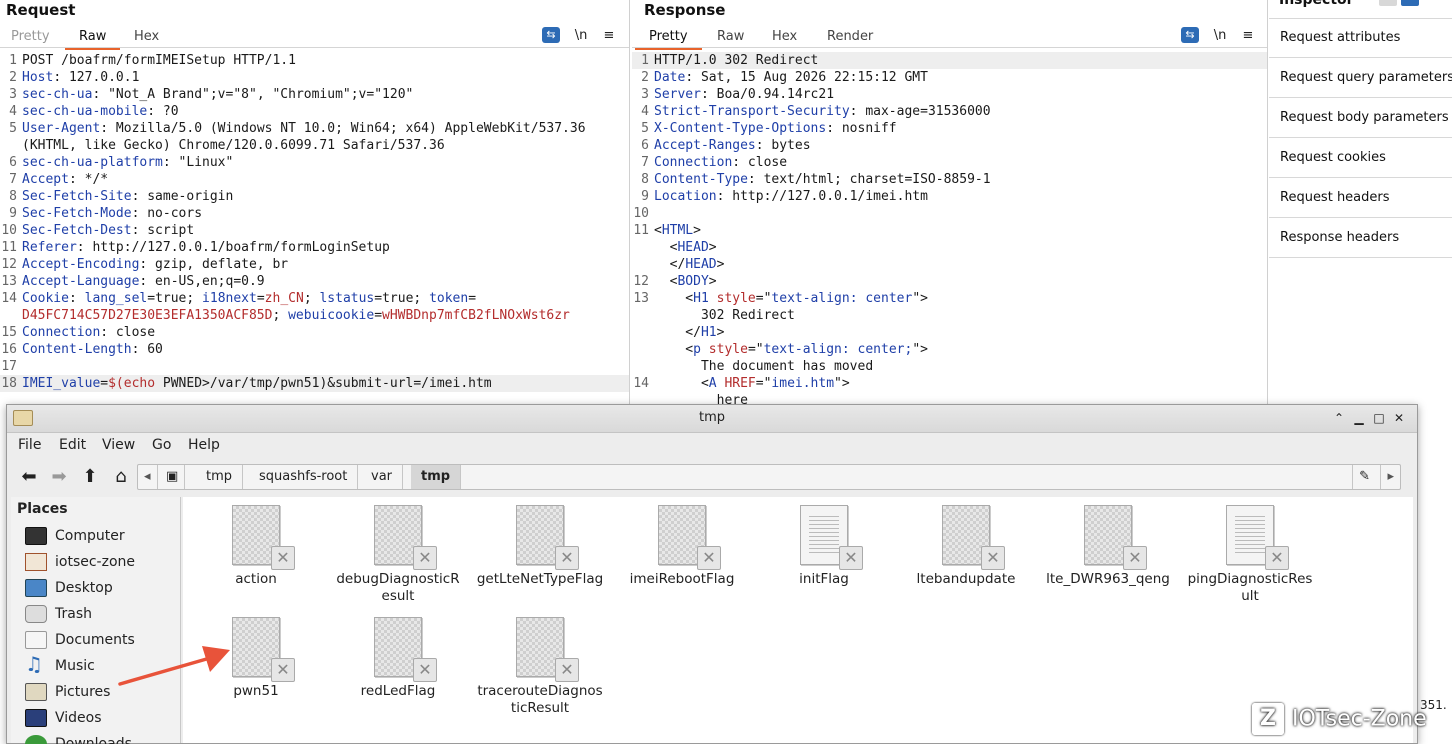  Describe the element at coordinates (724, 315) in the screenshot. I see `code-token: 302 Redirect` at that location.